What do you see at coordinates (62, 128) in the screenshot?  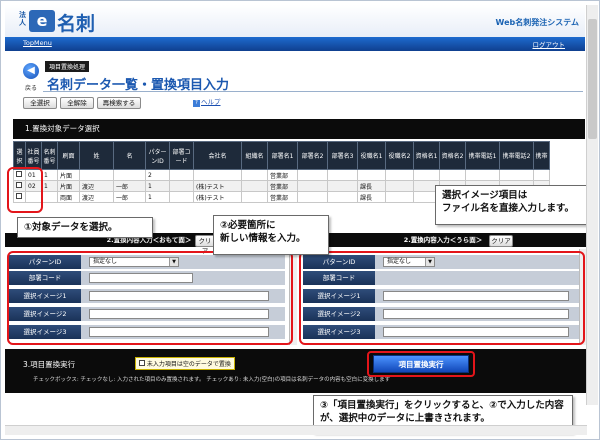 I see `section1-title: 1.置換対象データ選択` at bounding box center [62, 128].